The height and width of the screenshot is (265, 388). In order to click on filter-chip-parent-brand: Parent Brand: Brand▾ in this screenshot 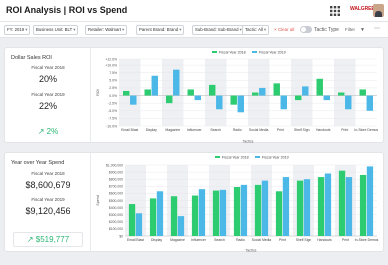, I will do `click(160, 30)`.